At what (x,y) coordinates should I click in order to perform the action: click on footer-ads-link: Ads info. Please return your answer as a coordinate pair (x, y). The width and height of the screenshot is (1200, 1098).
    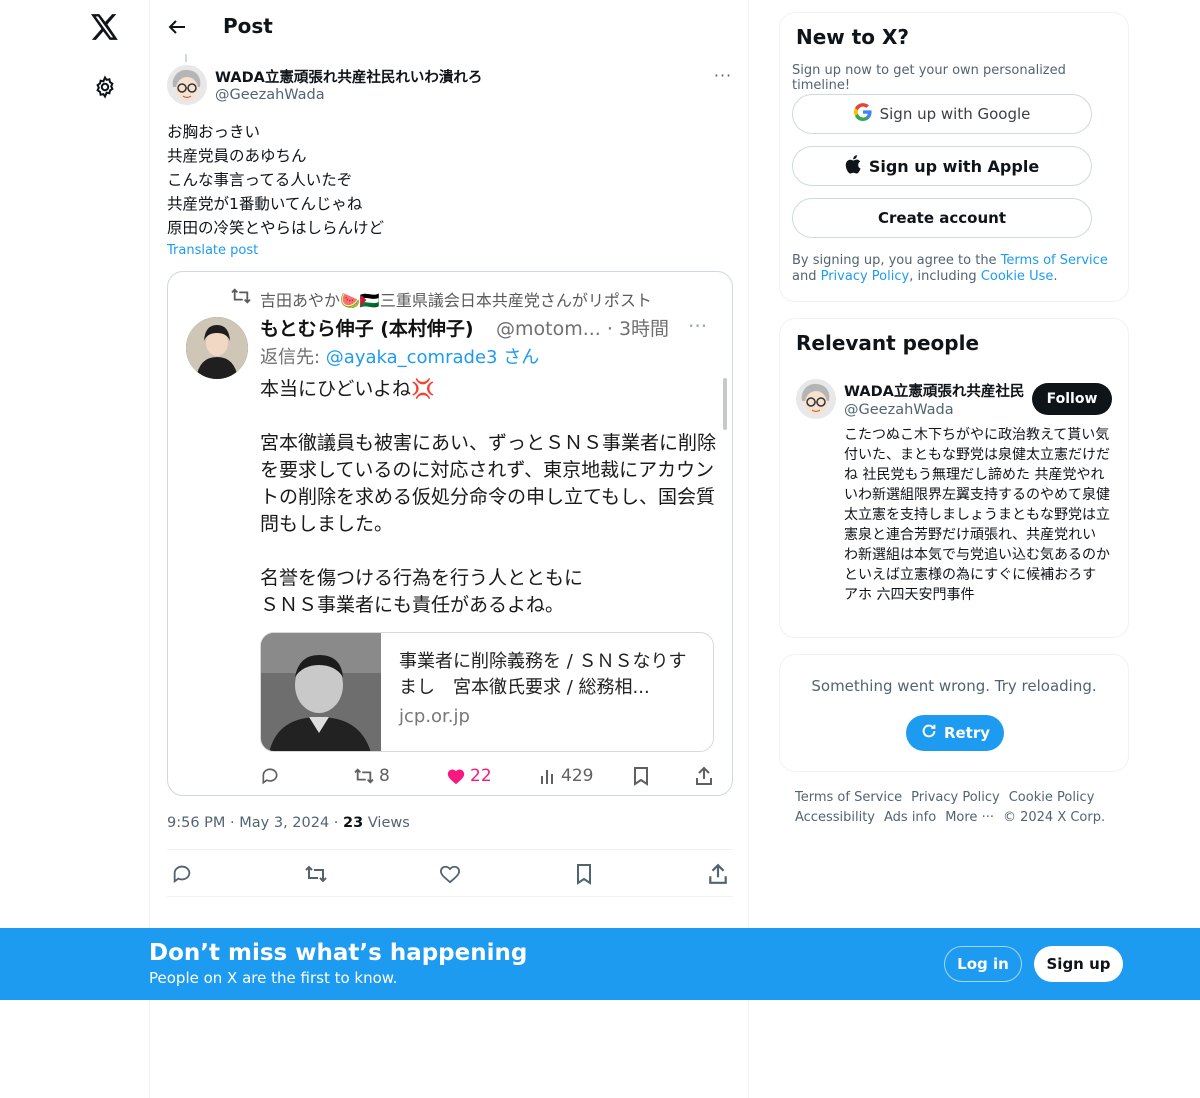
    Looking at the image, I should click on (910, 817).